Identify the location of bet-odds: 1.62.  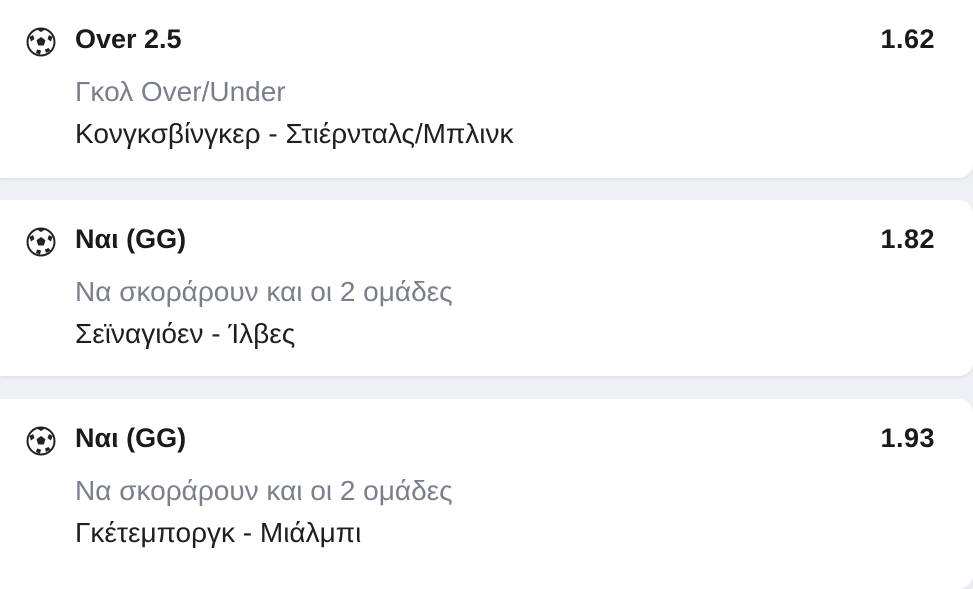
(907, 39).